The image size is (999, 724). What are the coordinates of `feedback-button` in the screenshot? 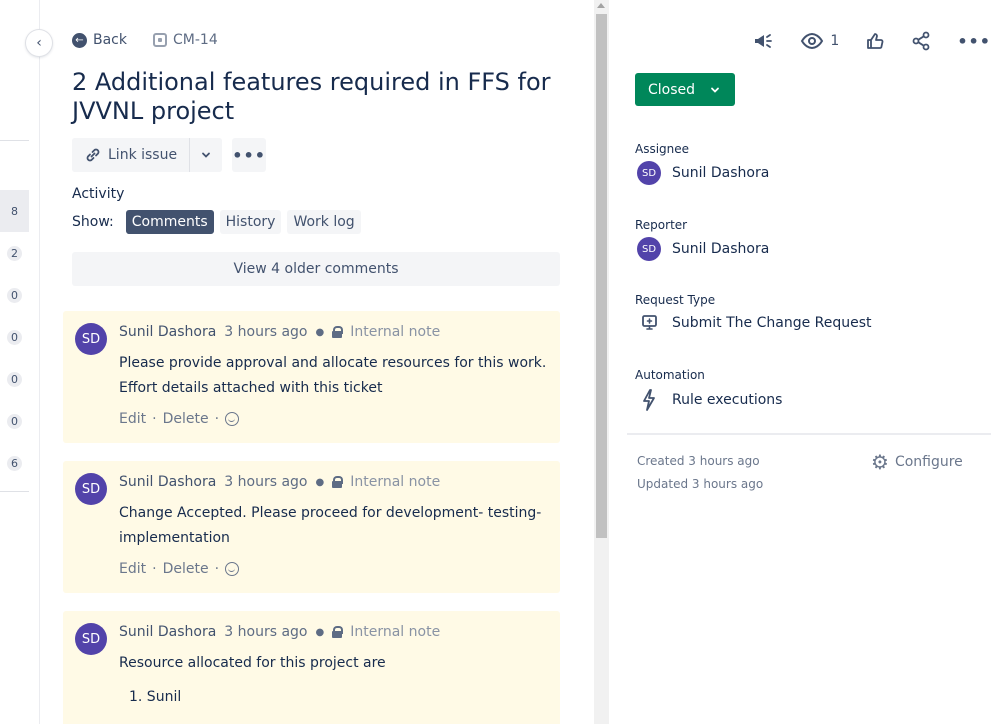 It's located at (763, 41).